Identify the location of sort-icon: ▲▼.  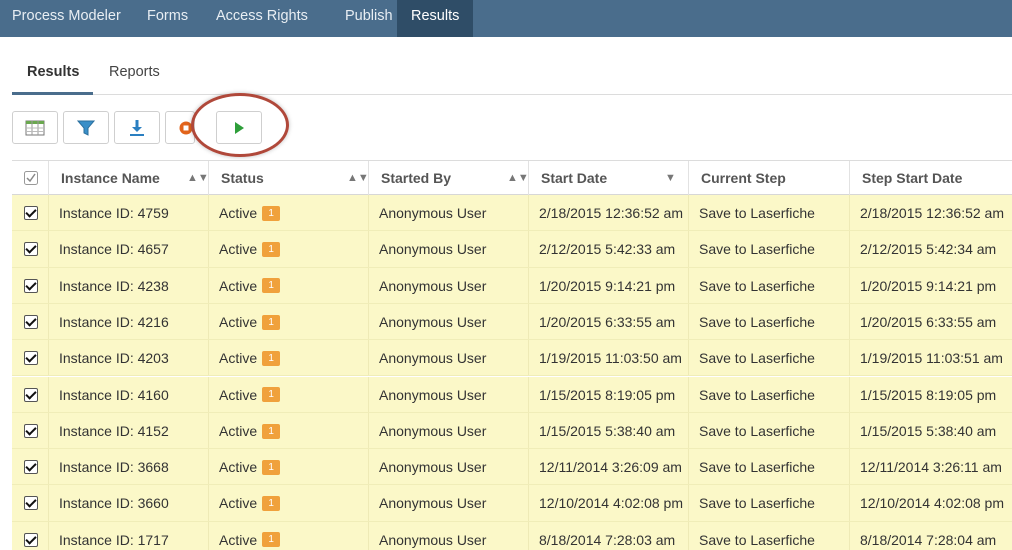
(518, 178).